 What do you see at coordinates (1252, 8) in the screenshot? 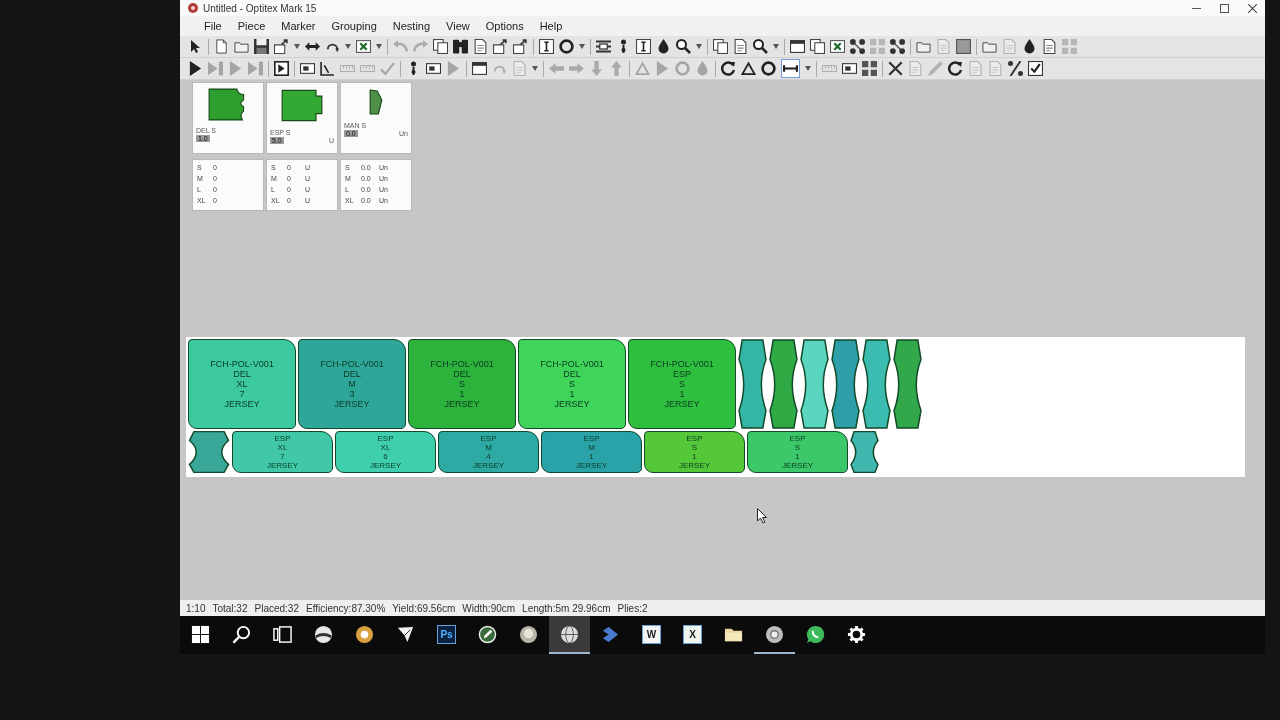
I see `close-icon` at bounding box center [1252, 8].